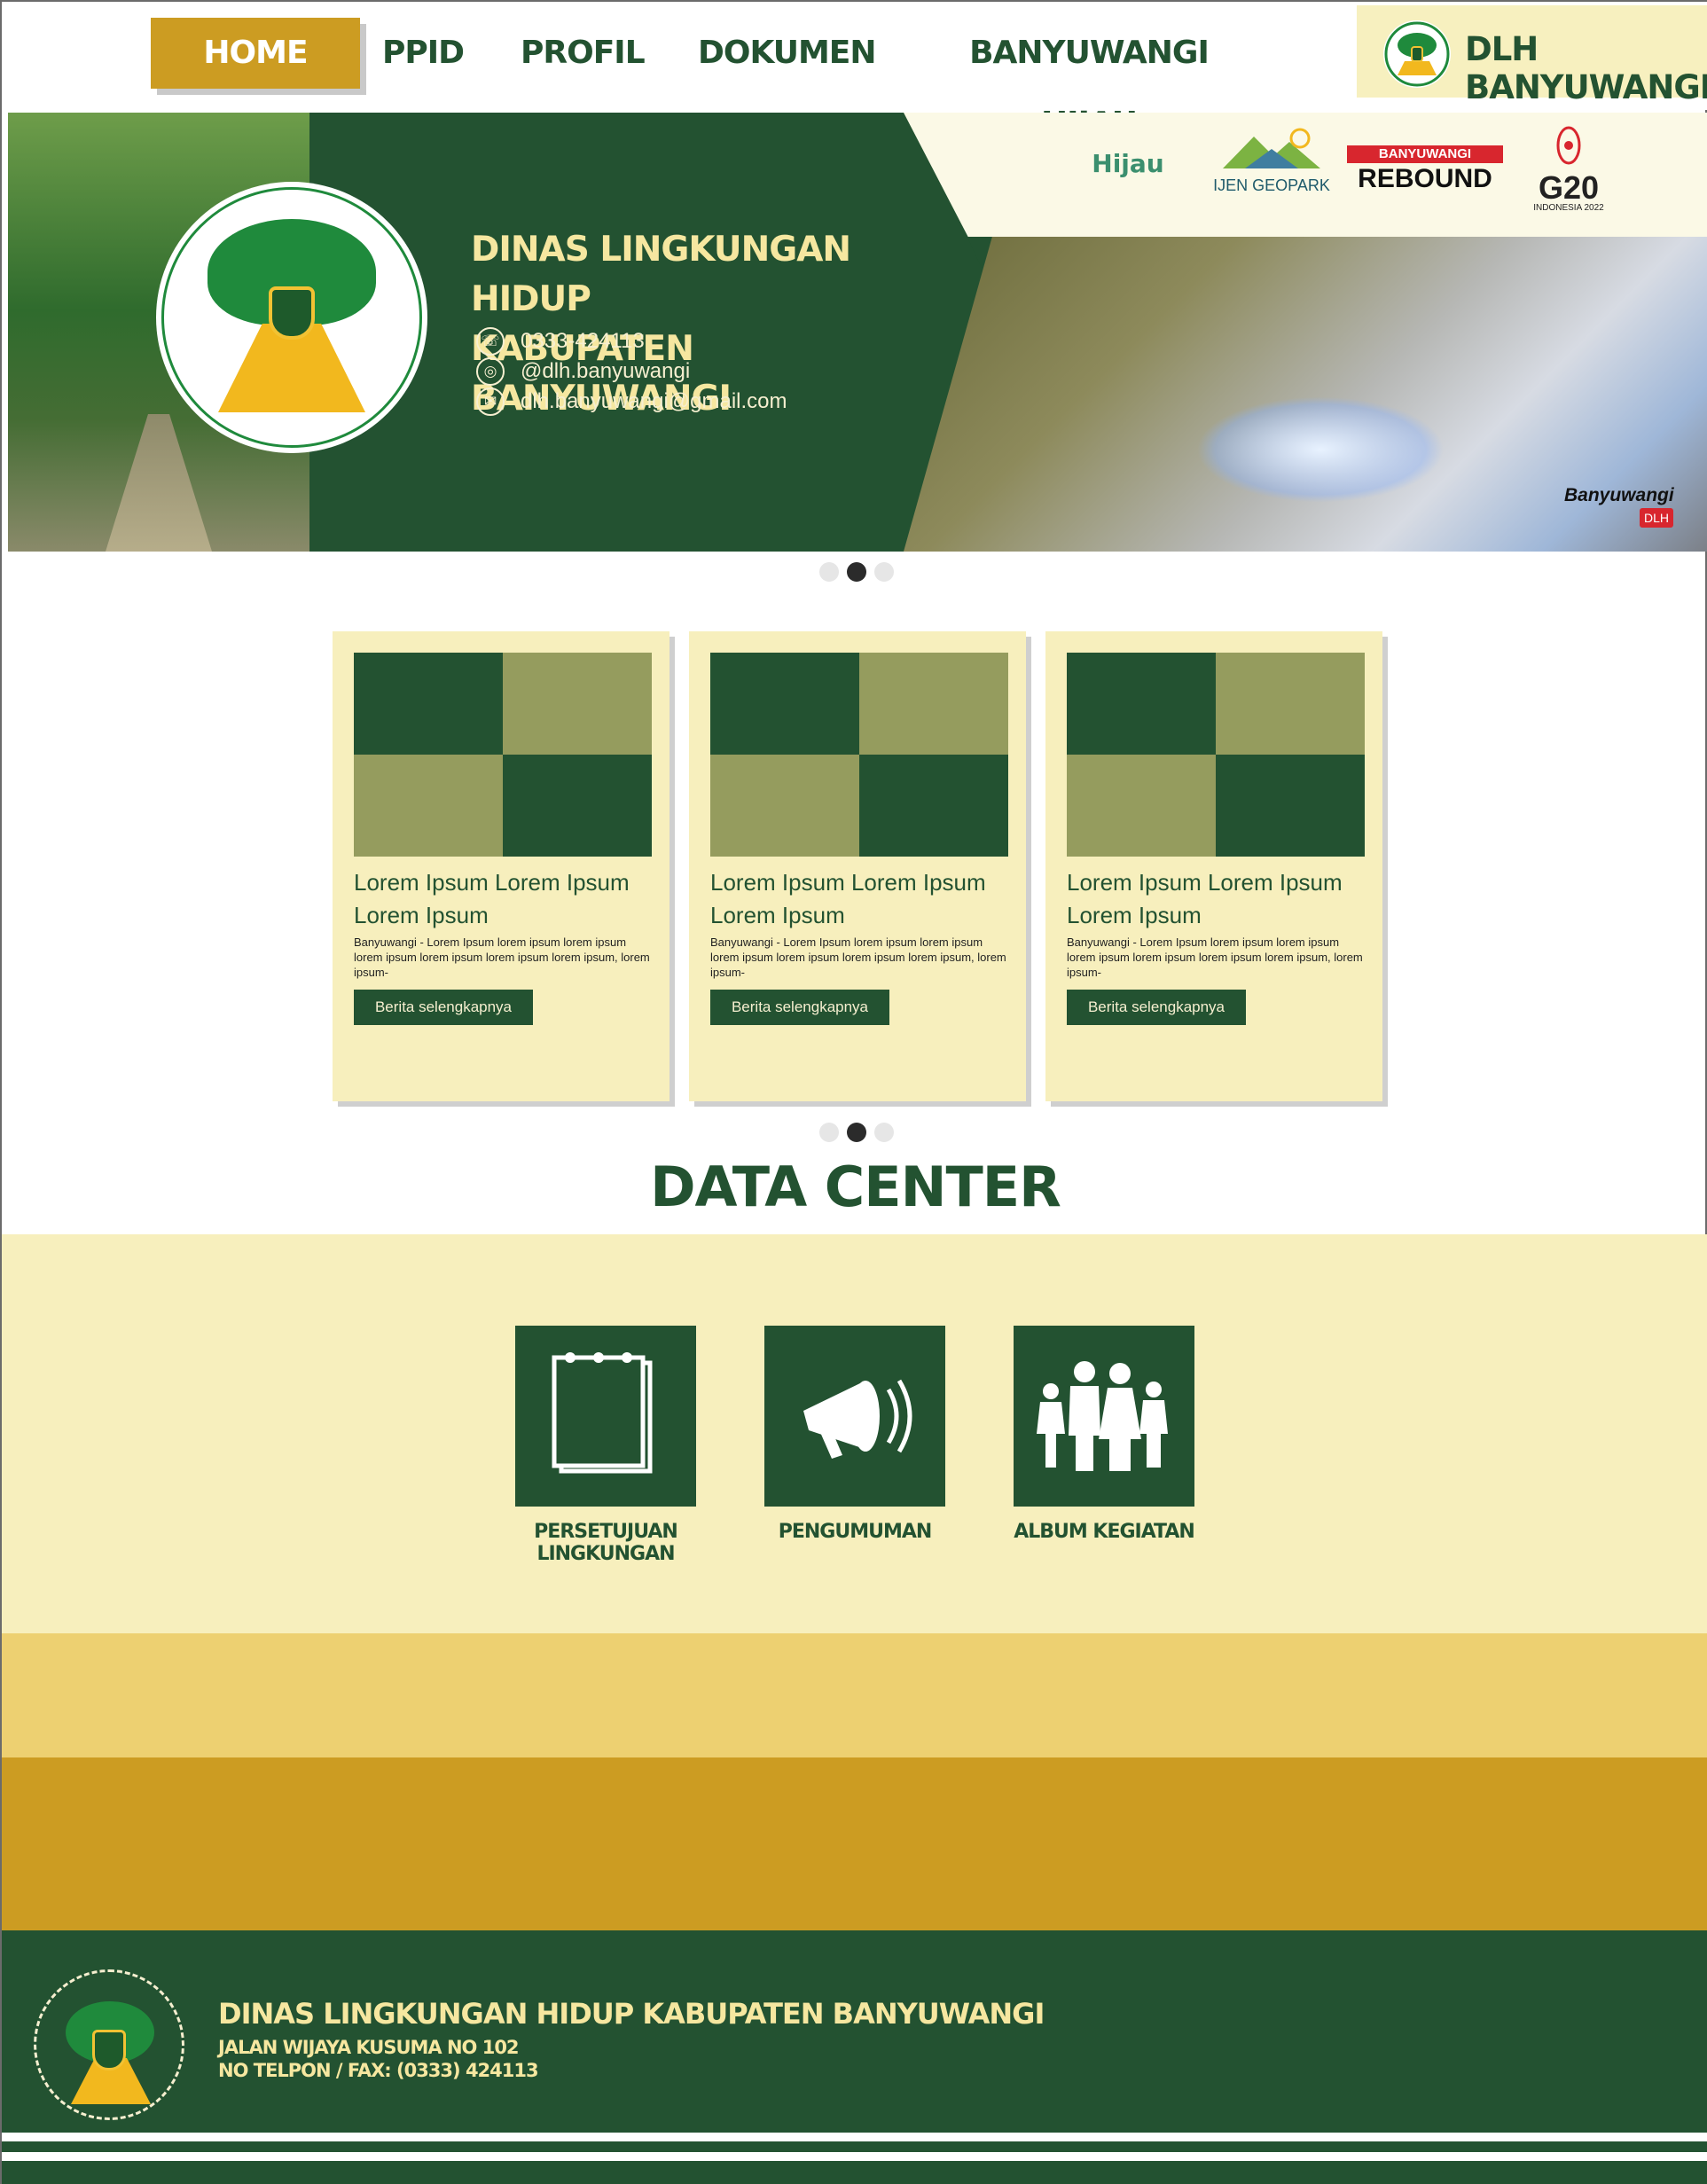 The image size is (1707, 2184). I want to click on instagram-icon: ◎, so click(490, 371).